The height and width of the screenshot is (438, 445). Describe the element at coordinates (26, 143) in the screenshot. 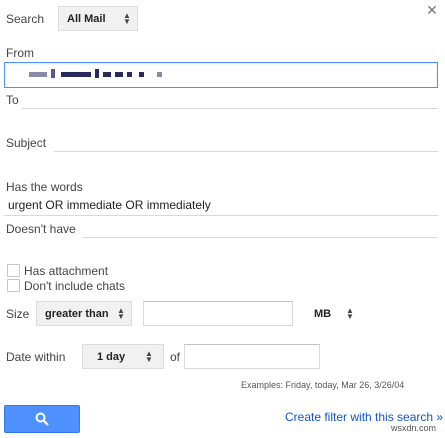

I see `subject-label: Subject` at that location.